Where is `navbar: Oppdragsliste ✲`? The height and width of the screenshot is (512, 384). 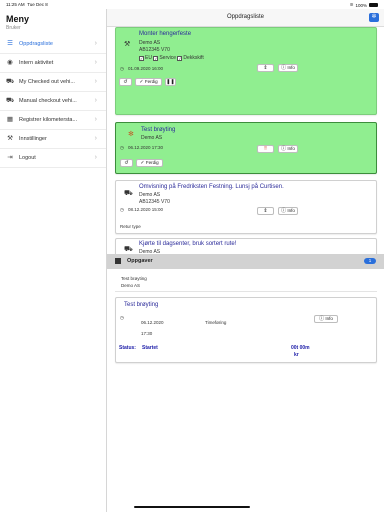
navbar: Oppdragsliste ✲ is located at coordinates (245, 18).